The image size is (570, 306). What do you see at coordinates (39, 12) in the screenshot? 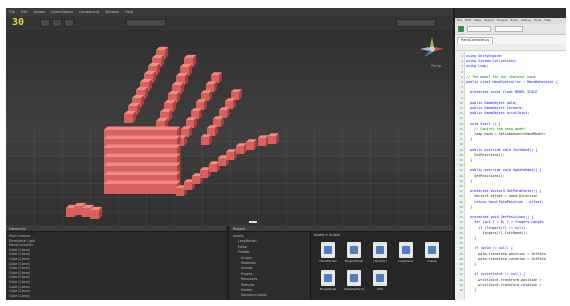
I see `unity-menu-item: Assets` at bounding box center [39, 12].